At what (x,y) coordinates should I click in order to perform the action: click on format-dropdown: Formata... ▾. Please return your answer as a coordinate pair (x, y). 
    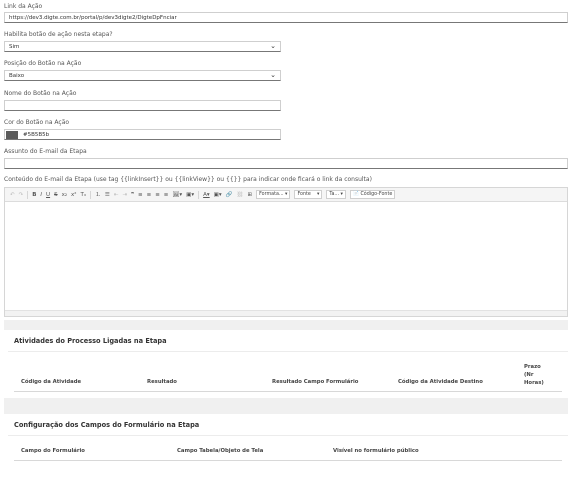
    Looking at the image, I should click on (273, 194).